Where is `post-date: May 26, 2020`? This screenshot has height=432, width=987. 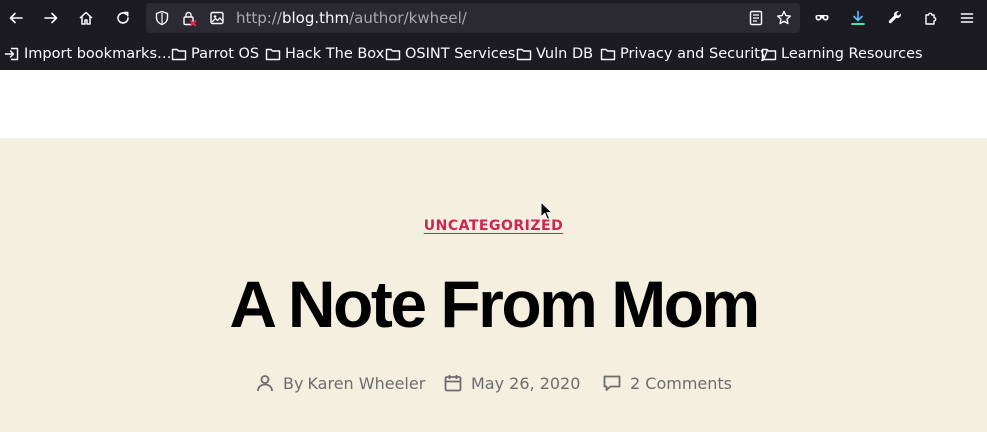 post-date: May 26, 2020 is located at coordinates (511, 383).